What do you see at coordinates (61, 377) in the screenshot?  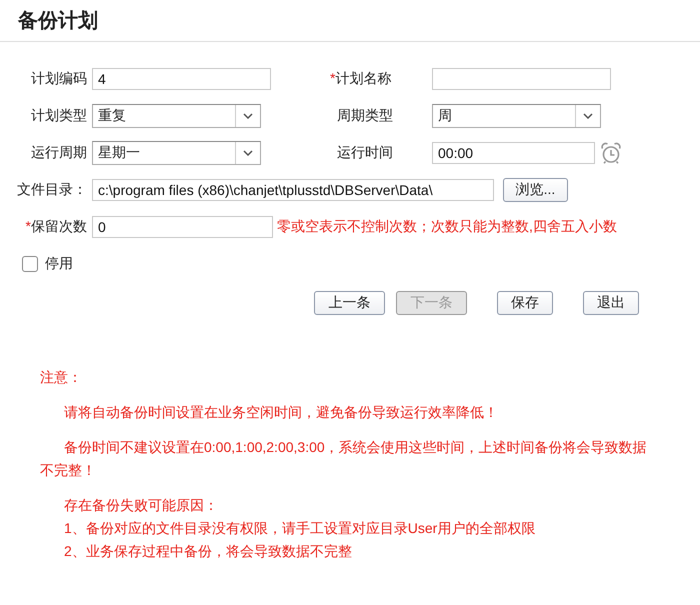 I see `notice-title: 注意：` at bounding box center [61, 377].